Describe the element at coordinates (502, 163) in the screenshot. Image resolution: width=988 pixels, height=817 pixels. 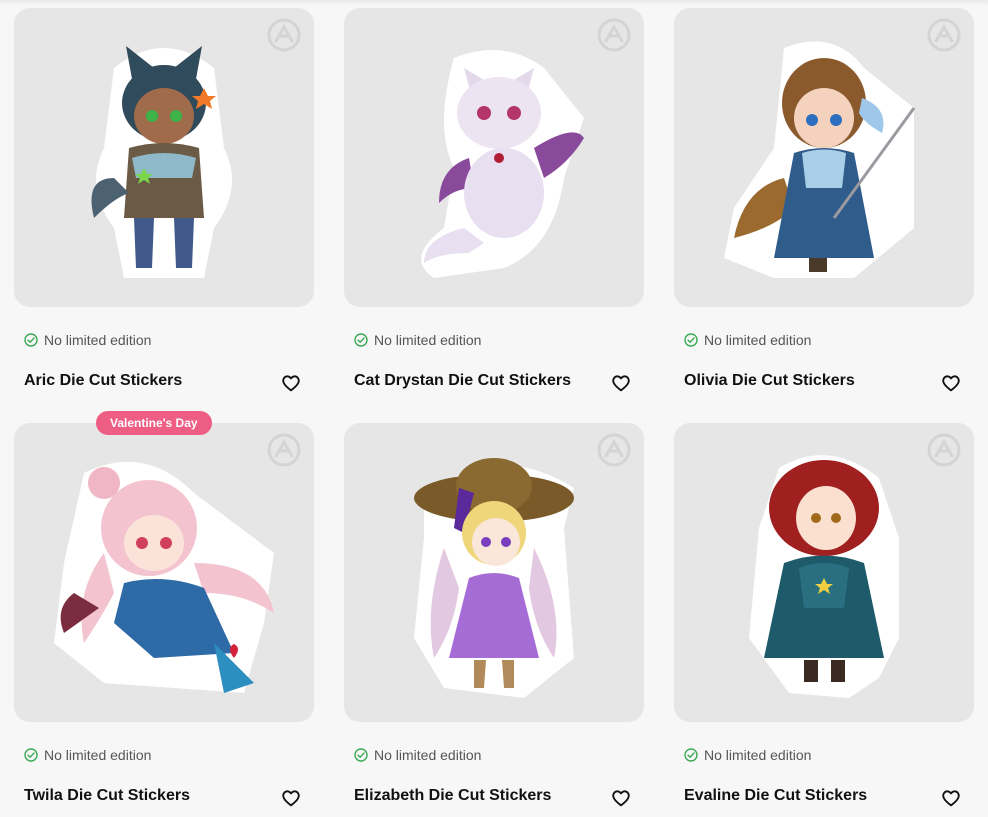
I see `sticker-art-cat-drystan` at that location.